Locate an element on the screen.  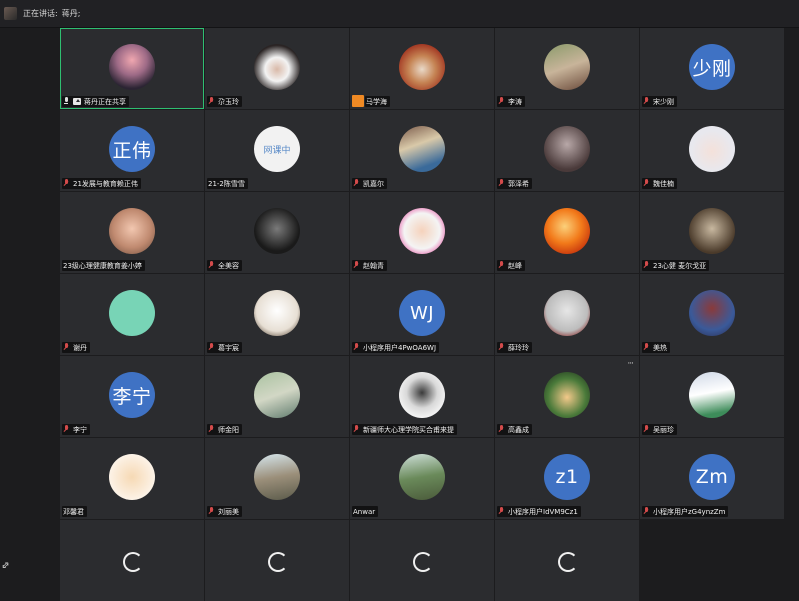
name-tag: 李涛 is located at coordinates (511, 101).